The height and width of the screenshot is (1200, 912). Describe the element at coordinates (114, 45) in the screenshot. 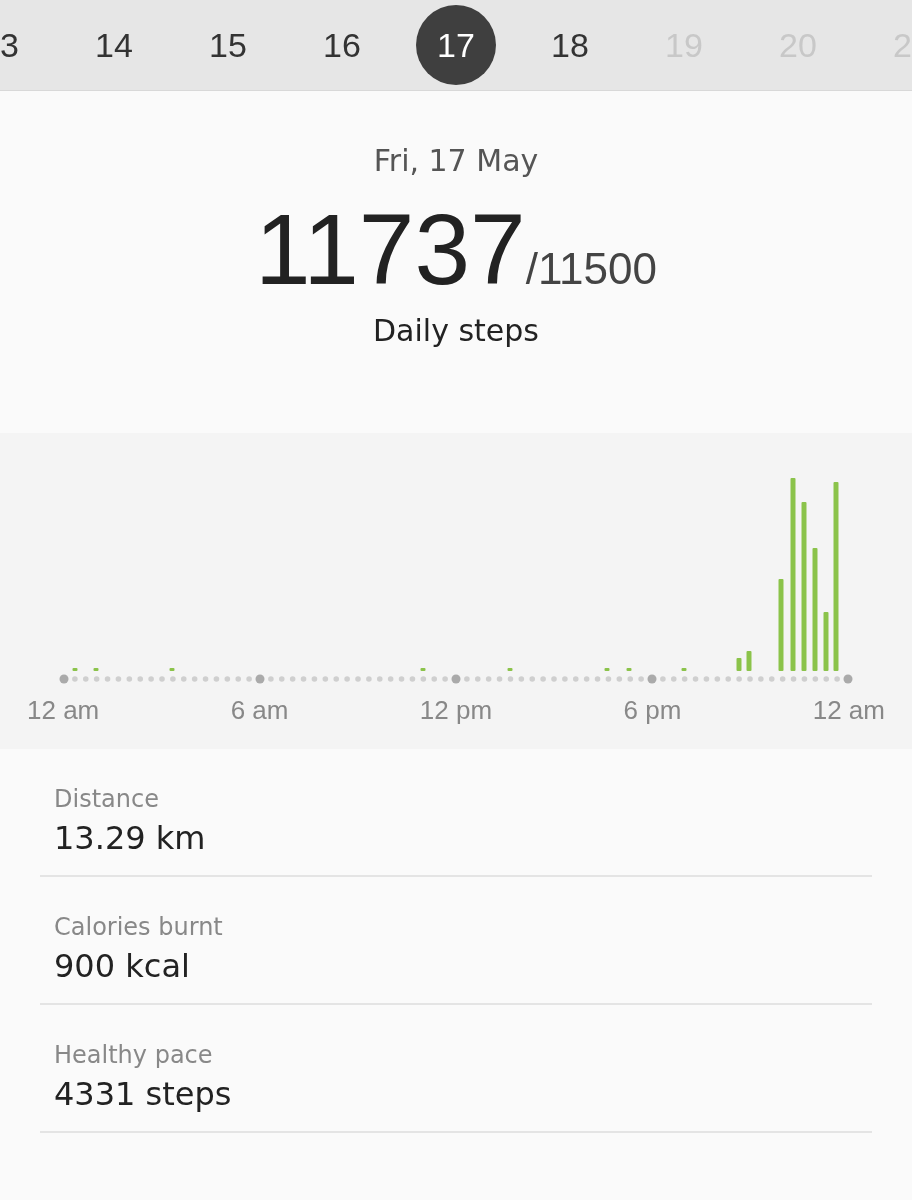

I see `date-tab: 14` at that location.